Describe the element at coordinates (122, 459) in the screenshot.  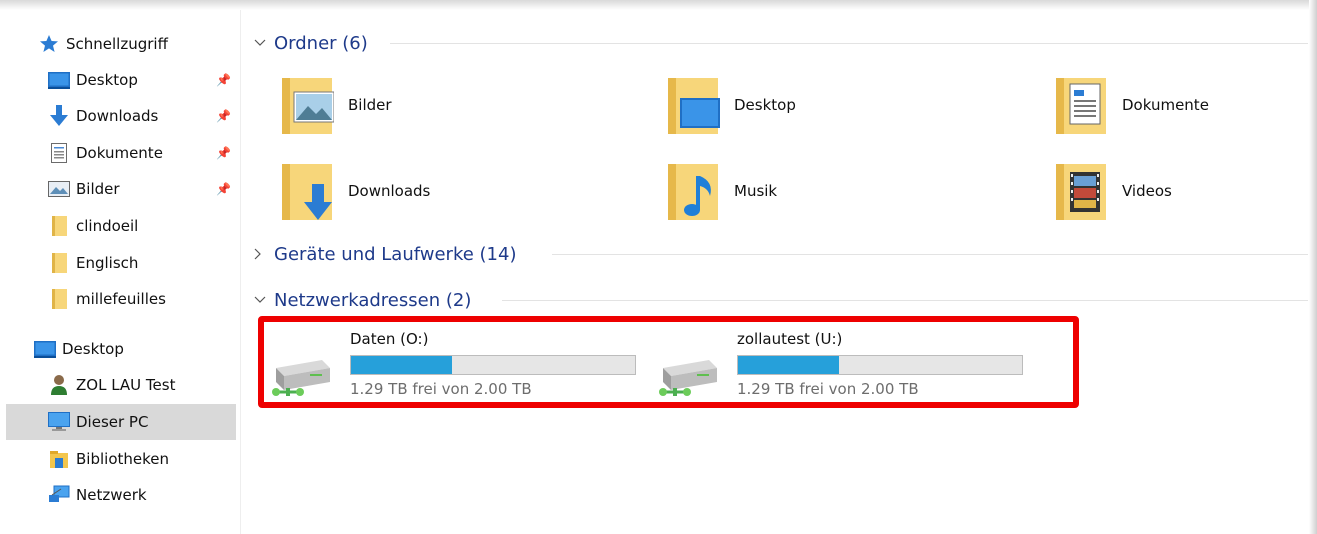
I see `sidebar-item-label: Bibliotheken` at that location.